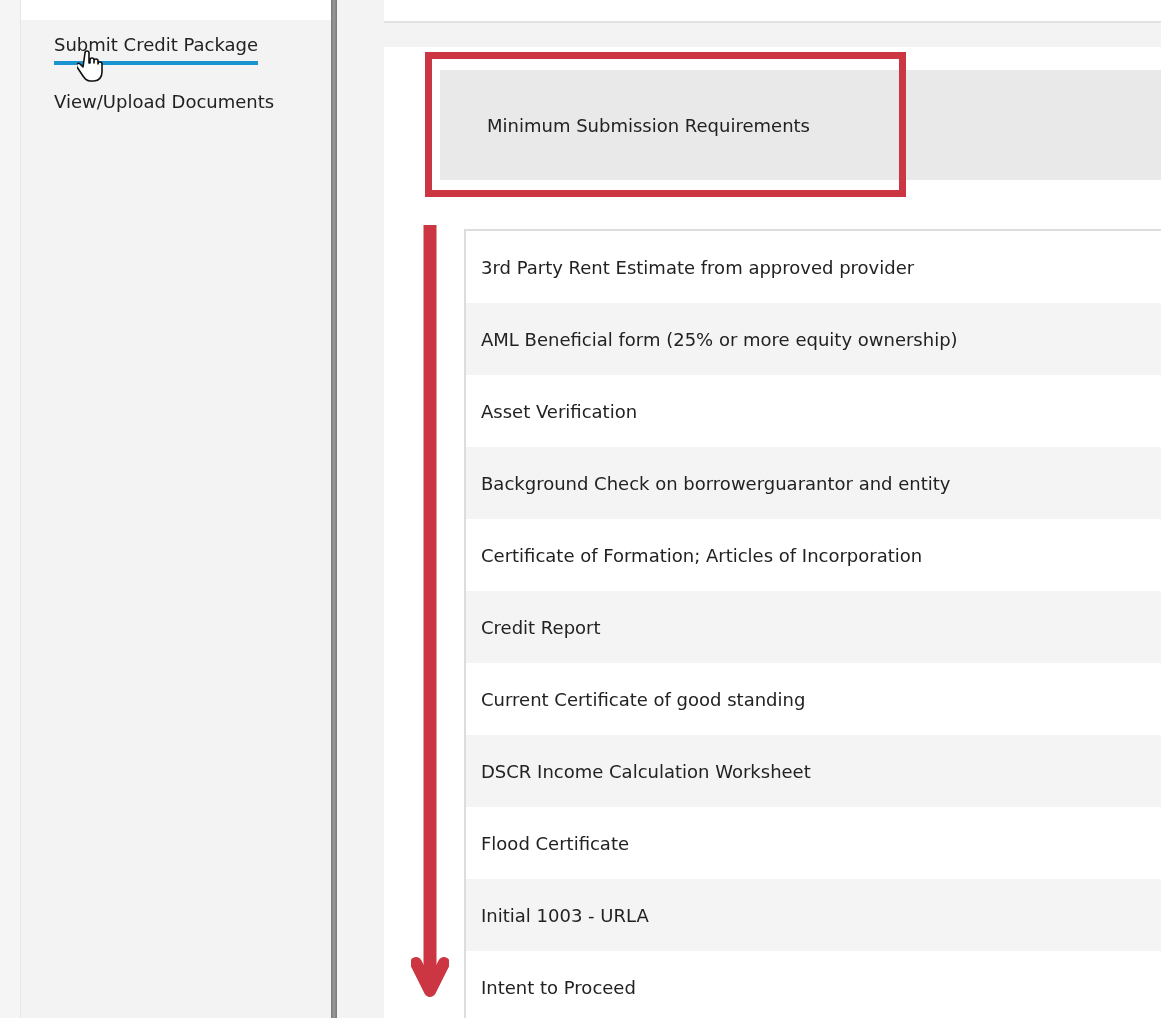  Describe the element at coordinates (813, 771) in the screenshot. I see `requirement-row: DSCR Income Calculation Worksheet` at that location.